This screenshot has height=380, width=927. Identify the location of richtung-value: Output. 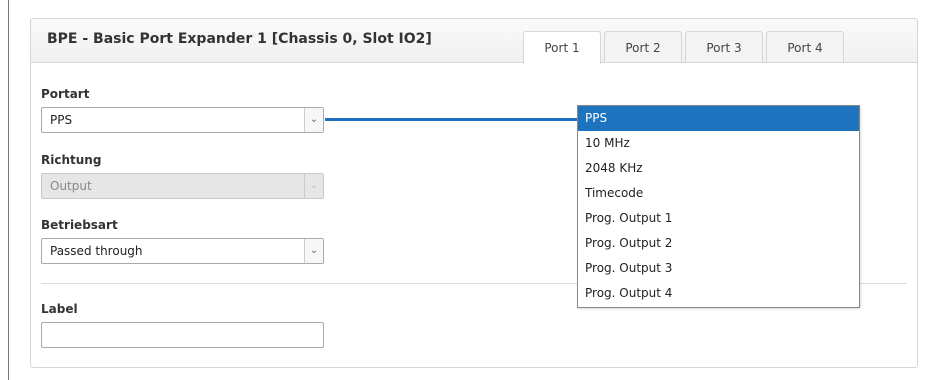
(71, 186).